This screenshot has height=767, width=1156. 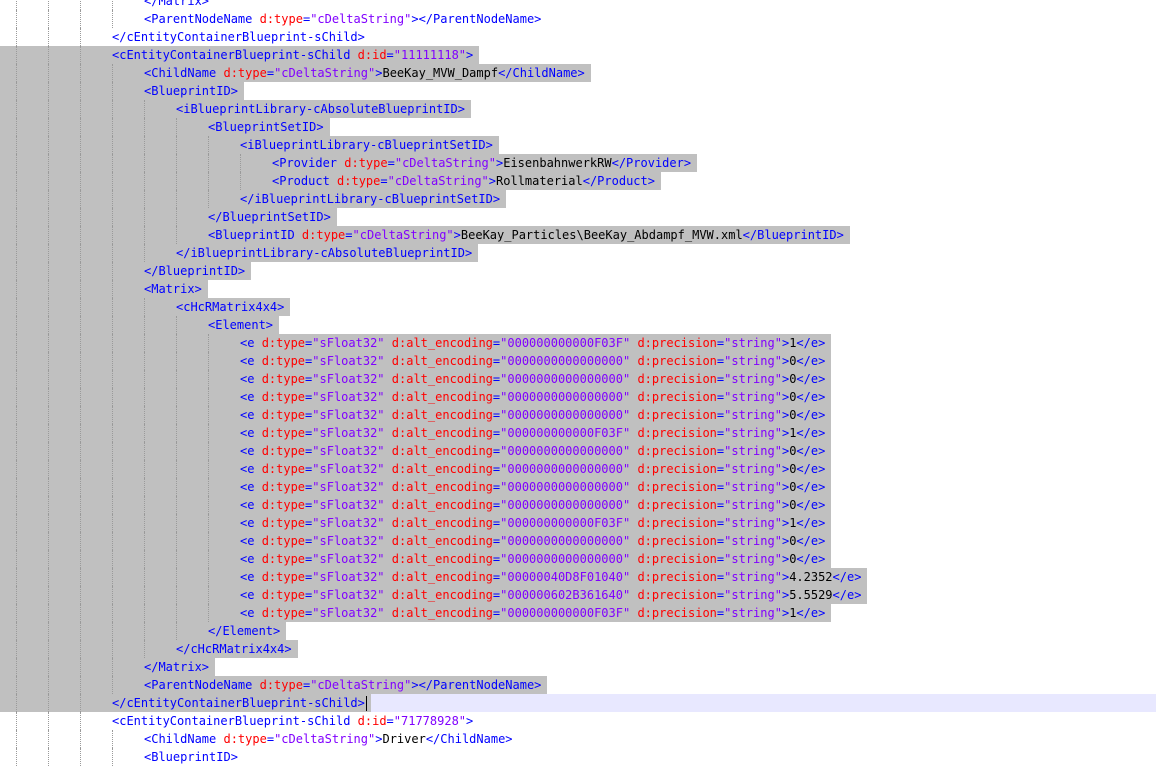 I want to click on code-line: <Element>, so click(x=578, y=325).